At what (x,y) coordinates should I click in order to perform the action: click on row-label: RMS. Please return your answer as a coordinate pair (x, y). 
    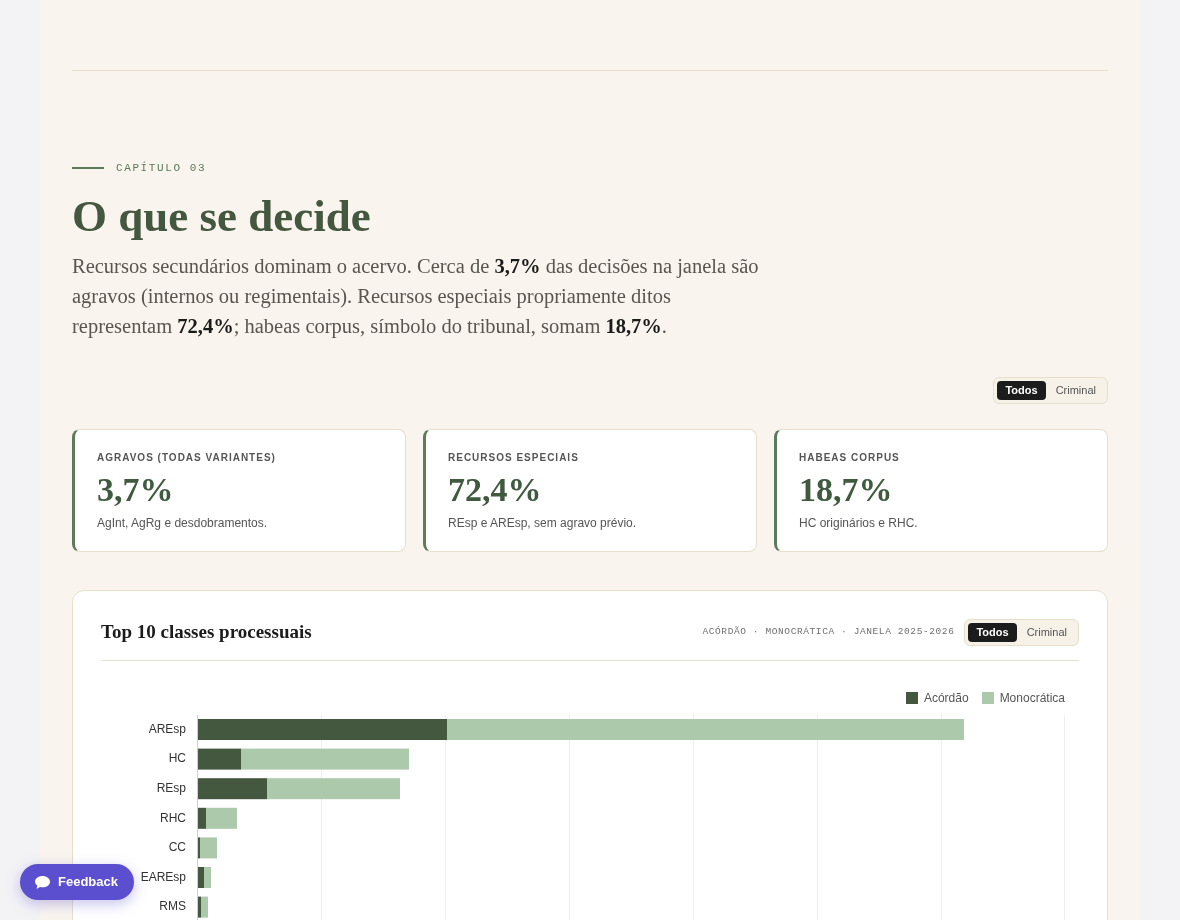
    Looking at the image, I should click on (172, 907).